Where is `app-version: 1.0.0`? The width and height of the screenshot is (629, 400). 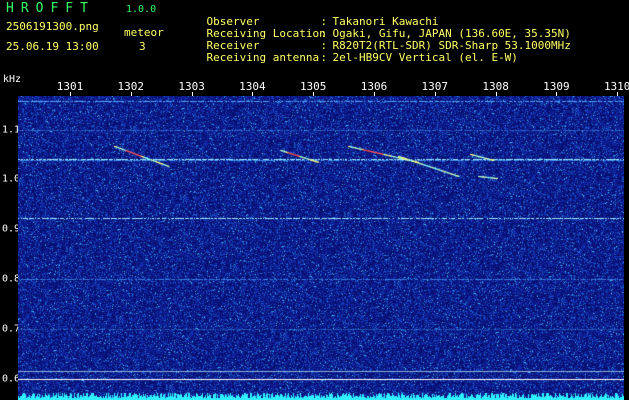
app-version: 1.0.0 is located at coordinates (141, 9).